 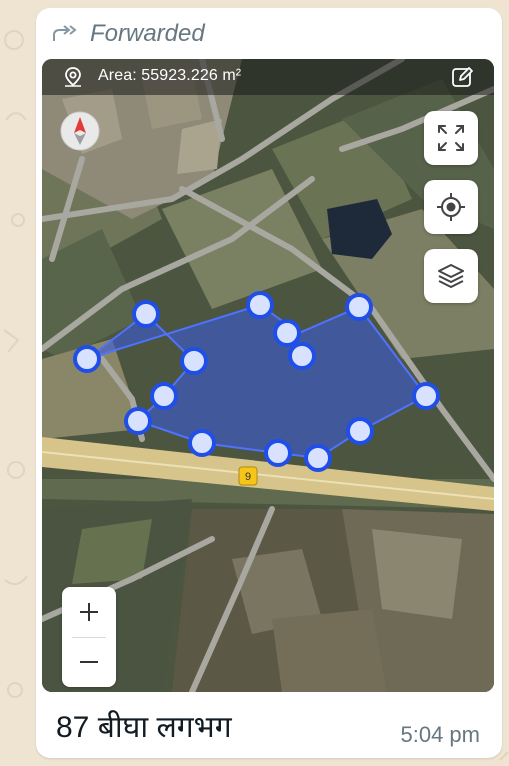 I want to click on svg-text: 9, so click(x=248, y=477).